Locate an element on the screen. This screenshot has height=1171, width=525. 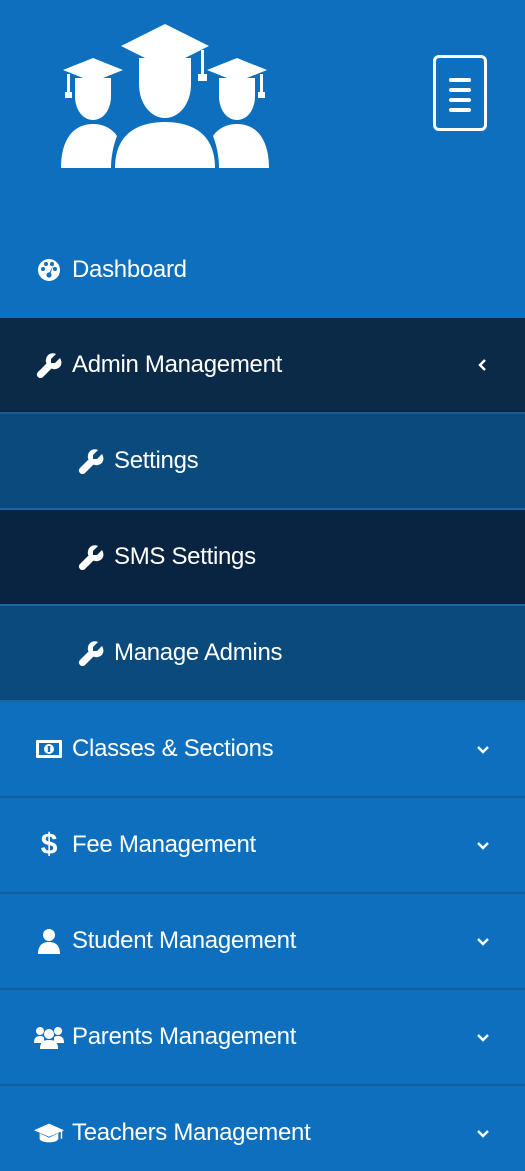
users-icon is located at coordinates (49, 1037).